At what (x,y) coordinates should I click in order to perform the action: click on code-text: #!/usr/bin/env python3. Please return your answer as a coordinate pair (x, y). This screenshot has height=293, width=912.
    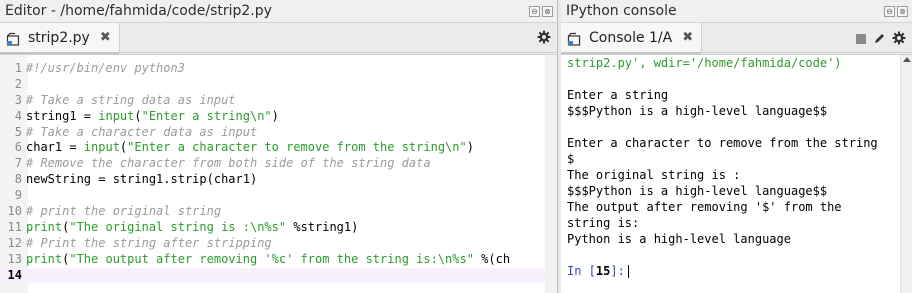
    Looking at the image, I should click on (104, 69).